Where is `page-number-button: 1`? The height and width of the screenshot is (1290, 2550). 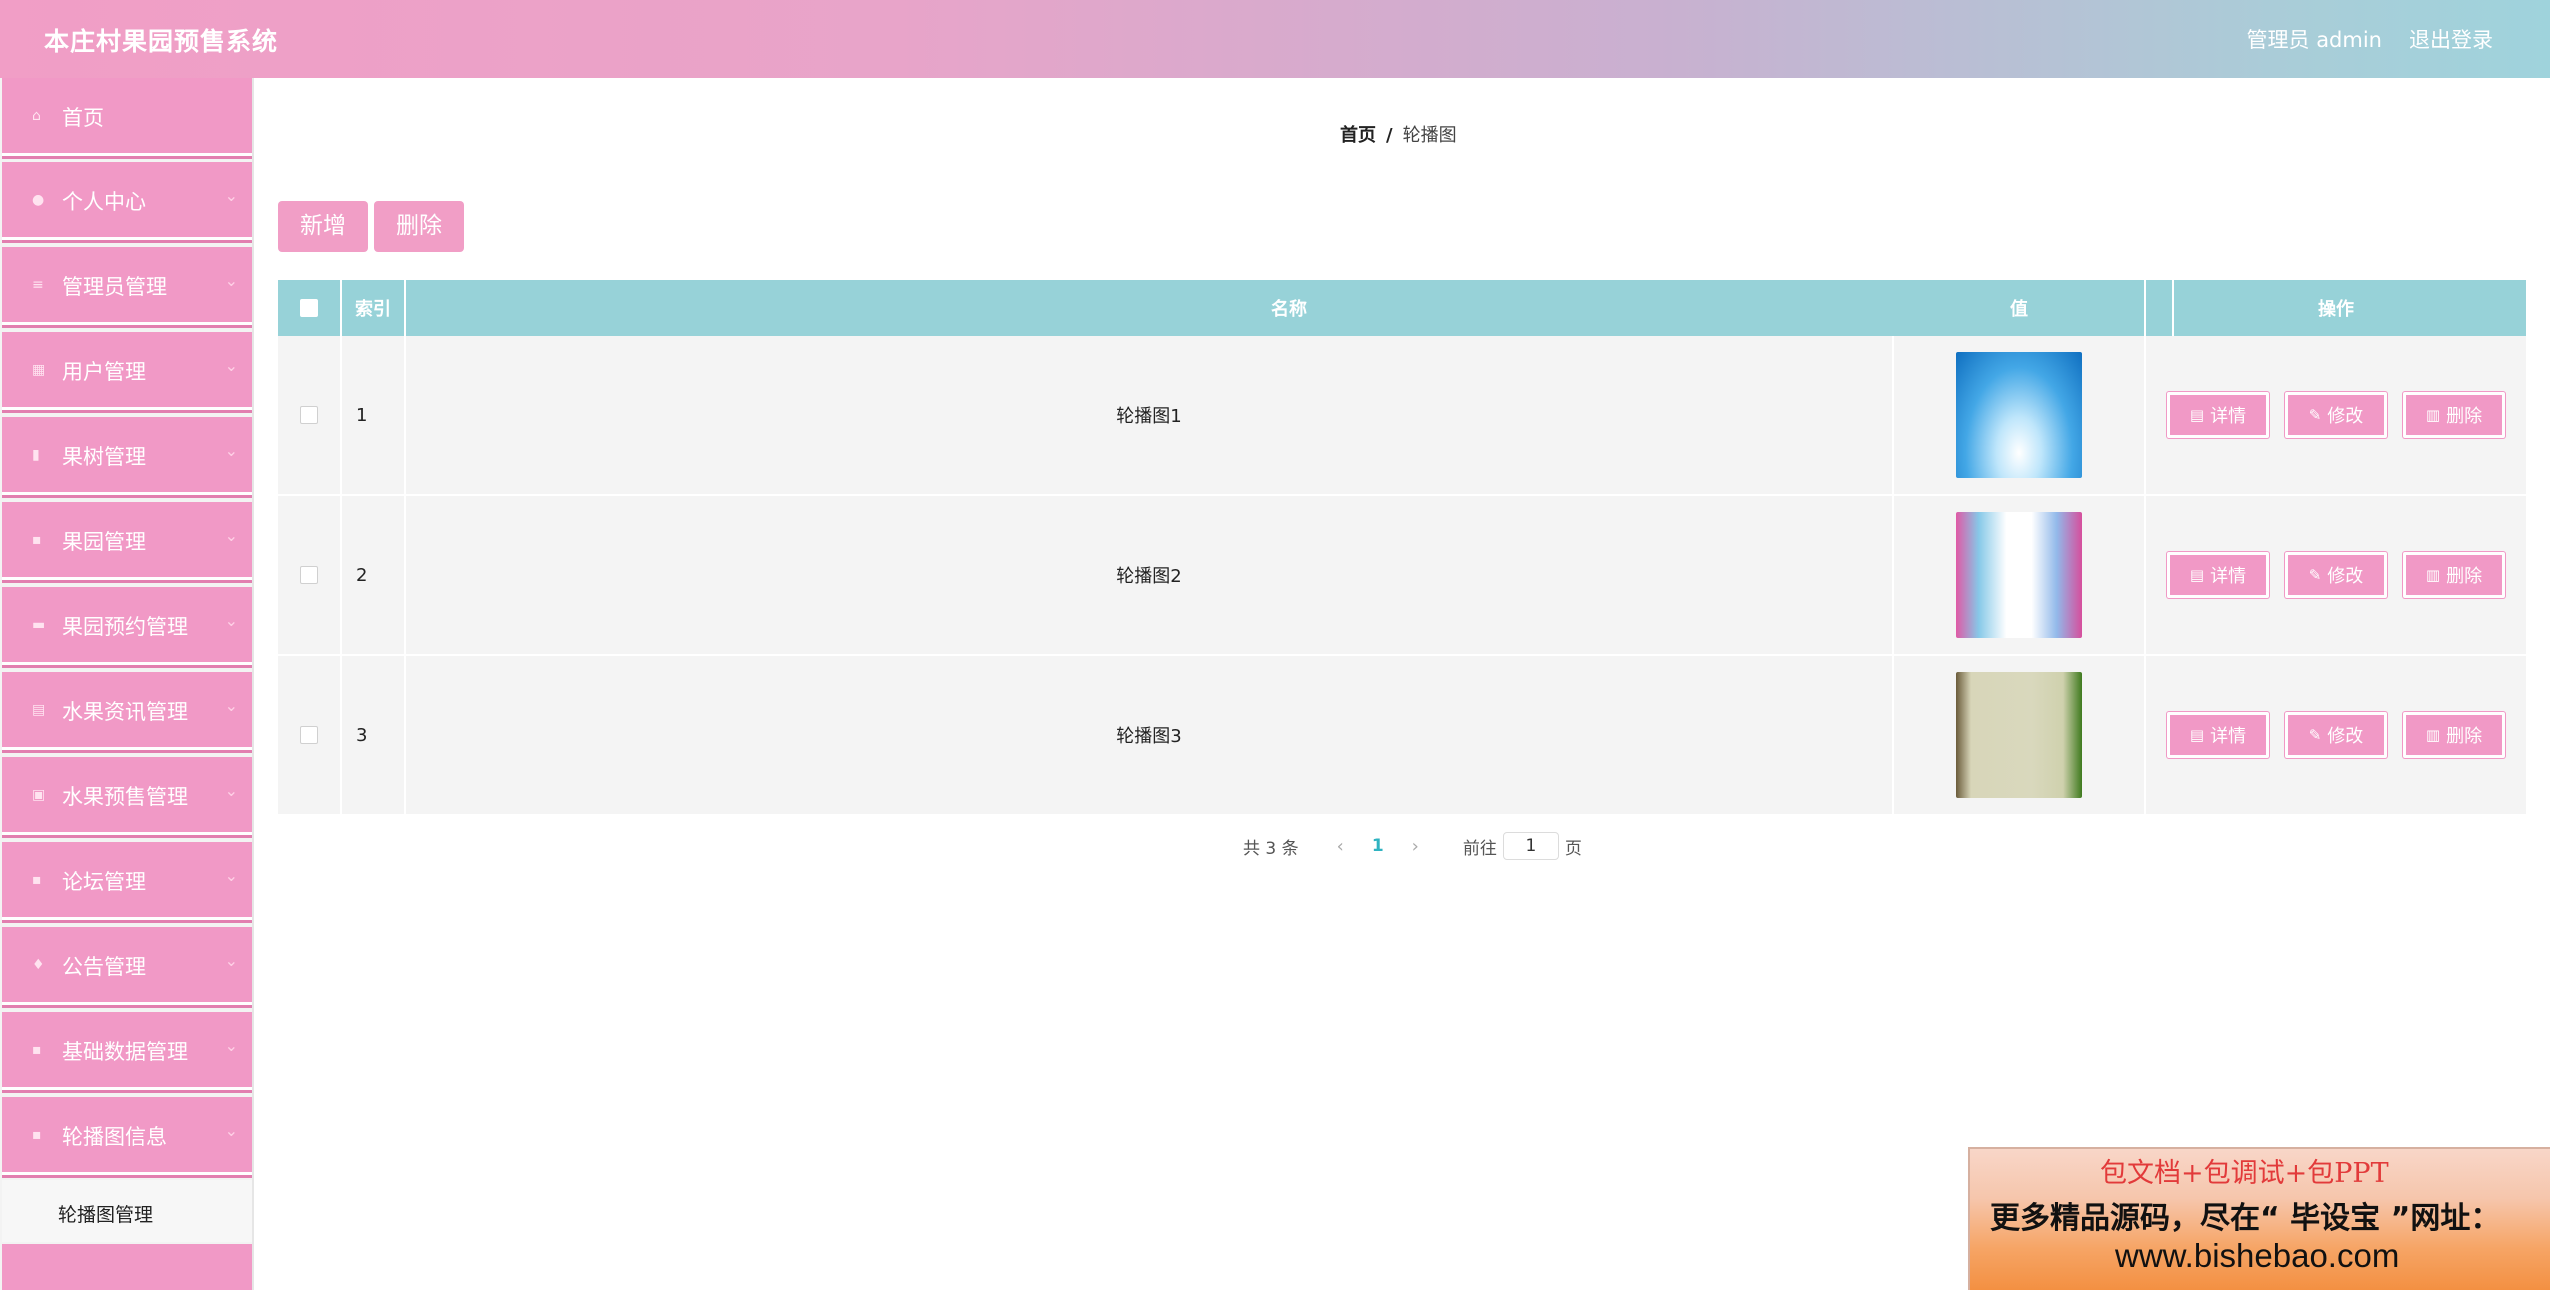
page-number-button: 1 is located at coordinates (1378, 846).